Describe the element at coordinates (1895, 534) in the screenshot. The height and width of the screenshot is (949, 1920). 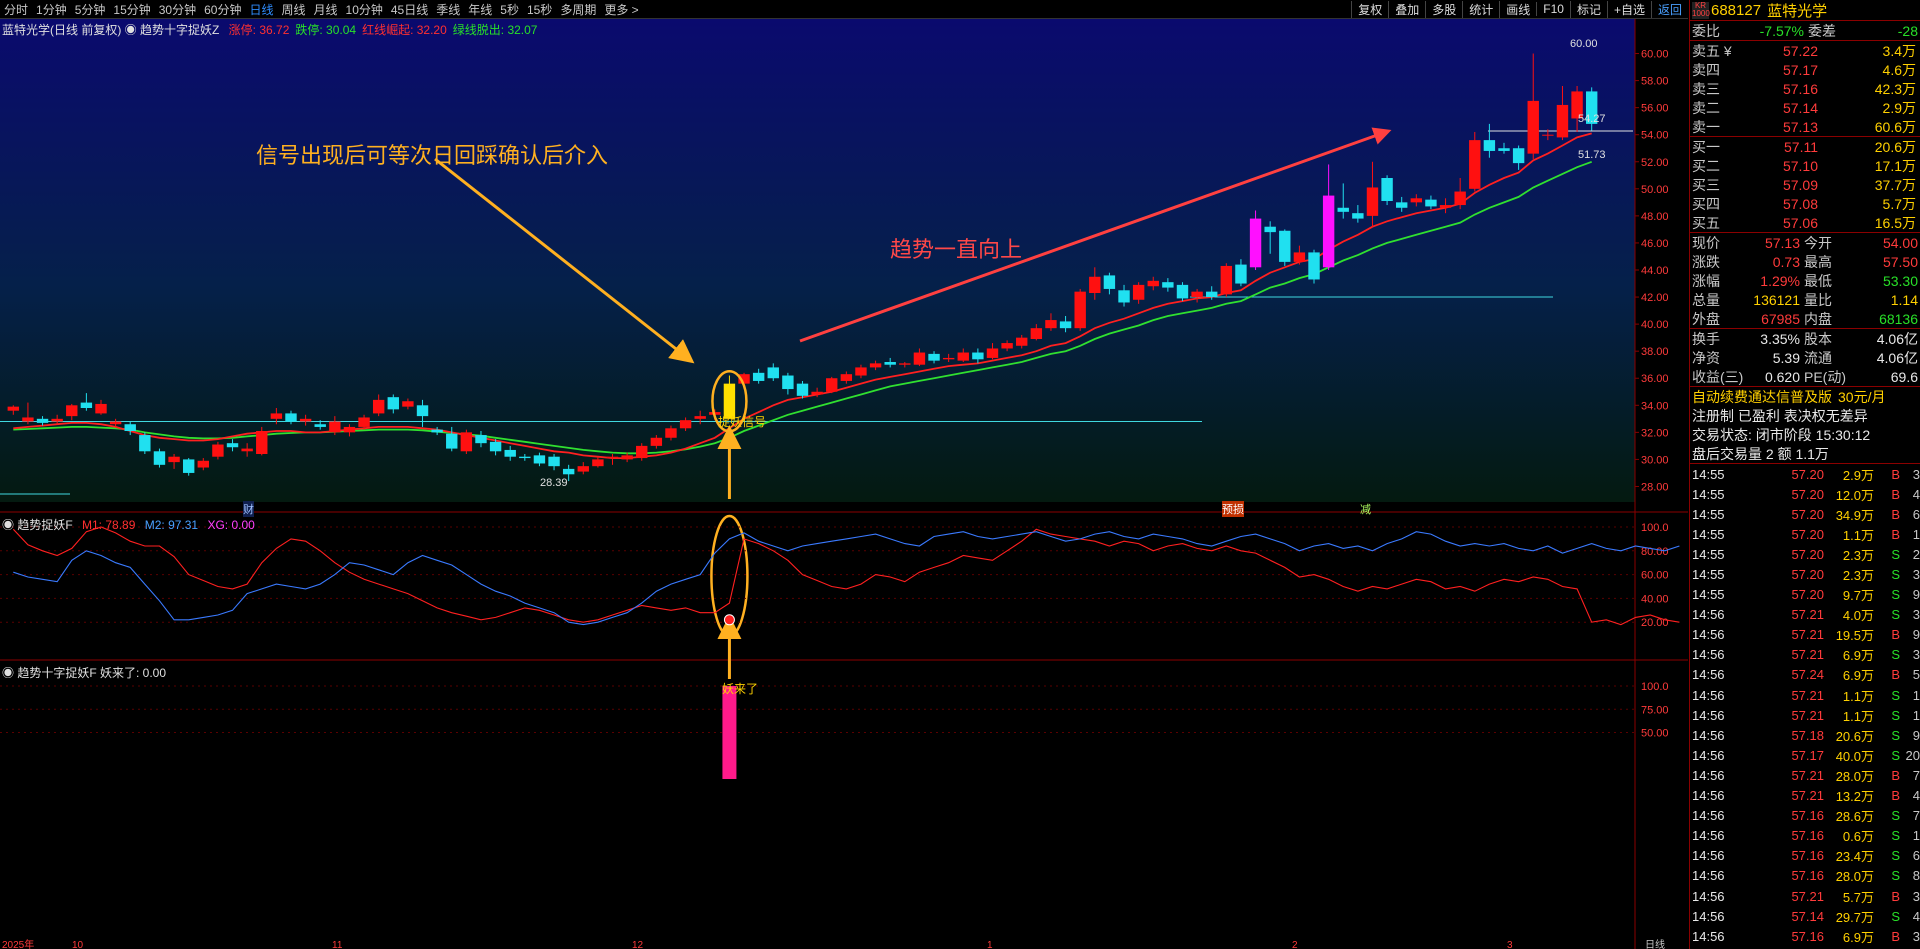
I see `tick-side: B` at that location.